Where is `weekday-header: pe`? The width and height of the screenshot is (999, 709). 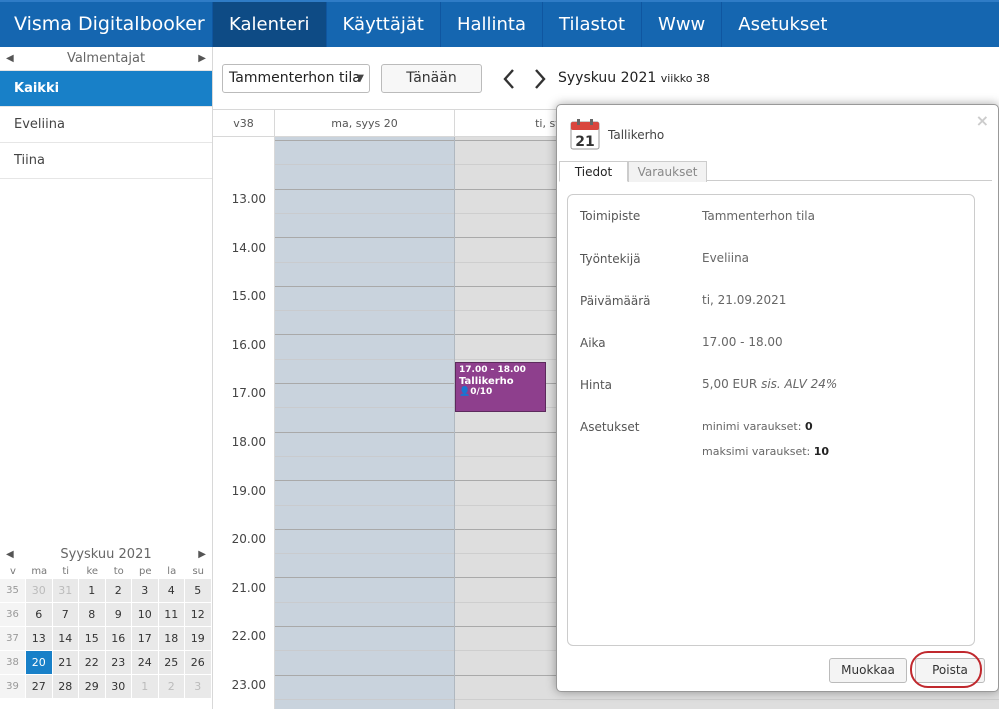 weekday-header: pe is located at coordinates (145, 571).